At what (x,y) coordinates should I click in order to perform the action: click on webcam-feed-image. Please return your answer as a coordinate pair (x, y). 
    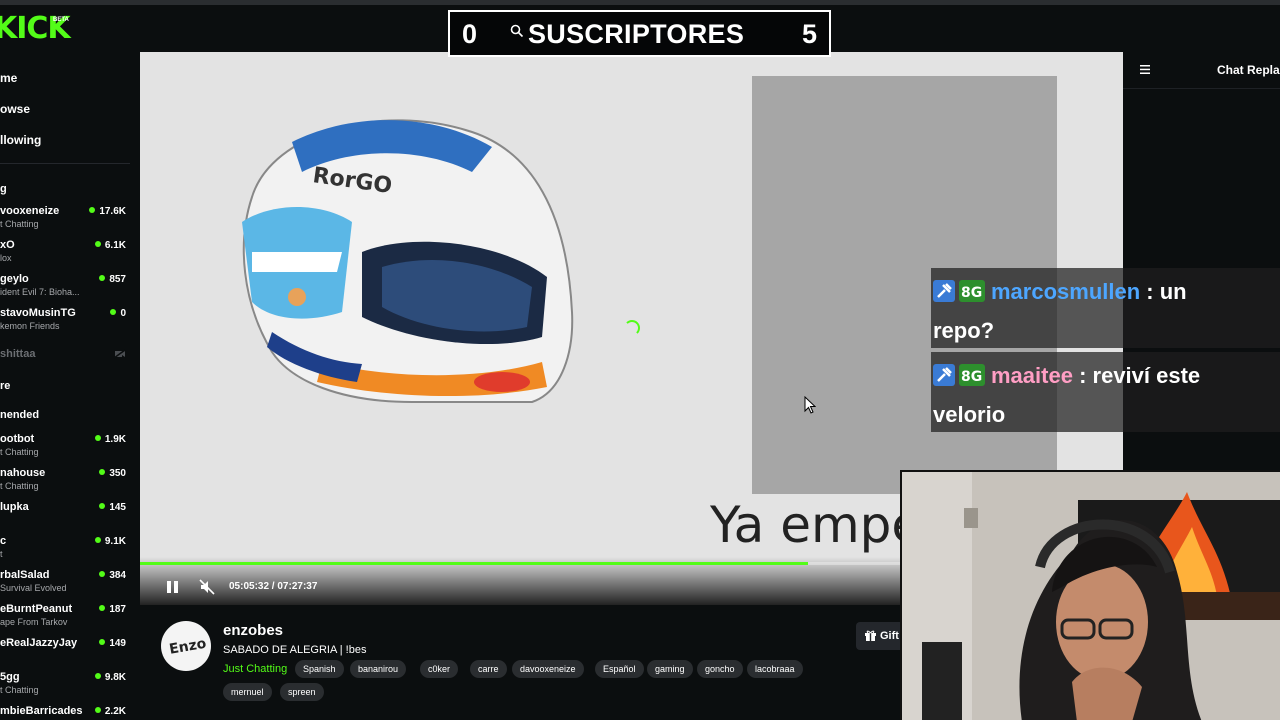
    Looking at the image, I should click on (1091, 596).